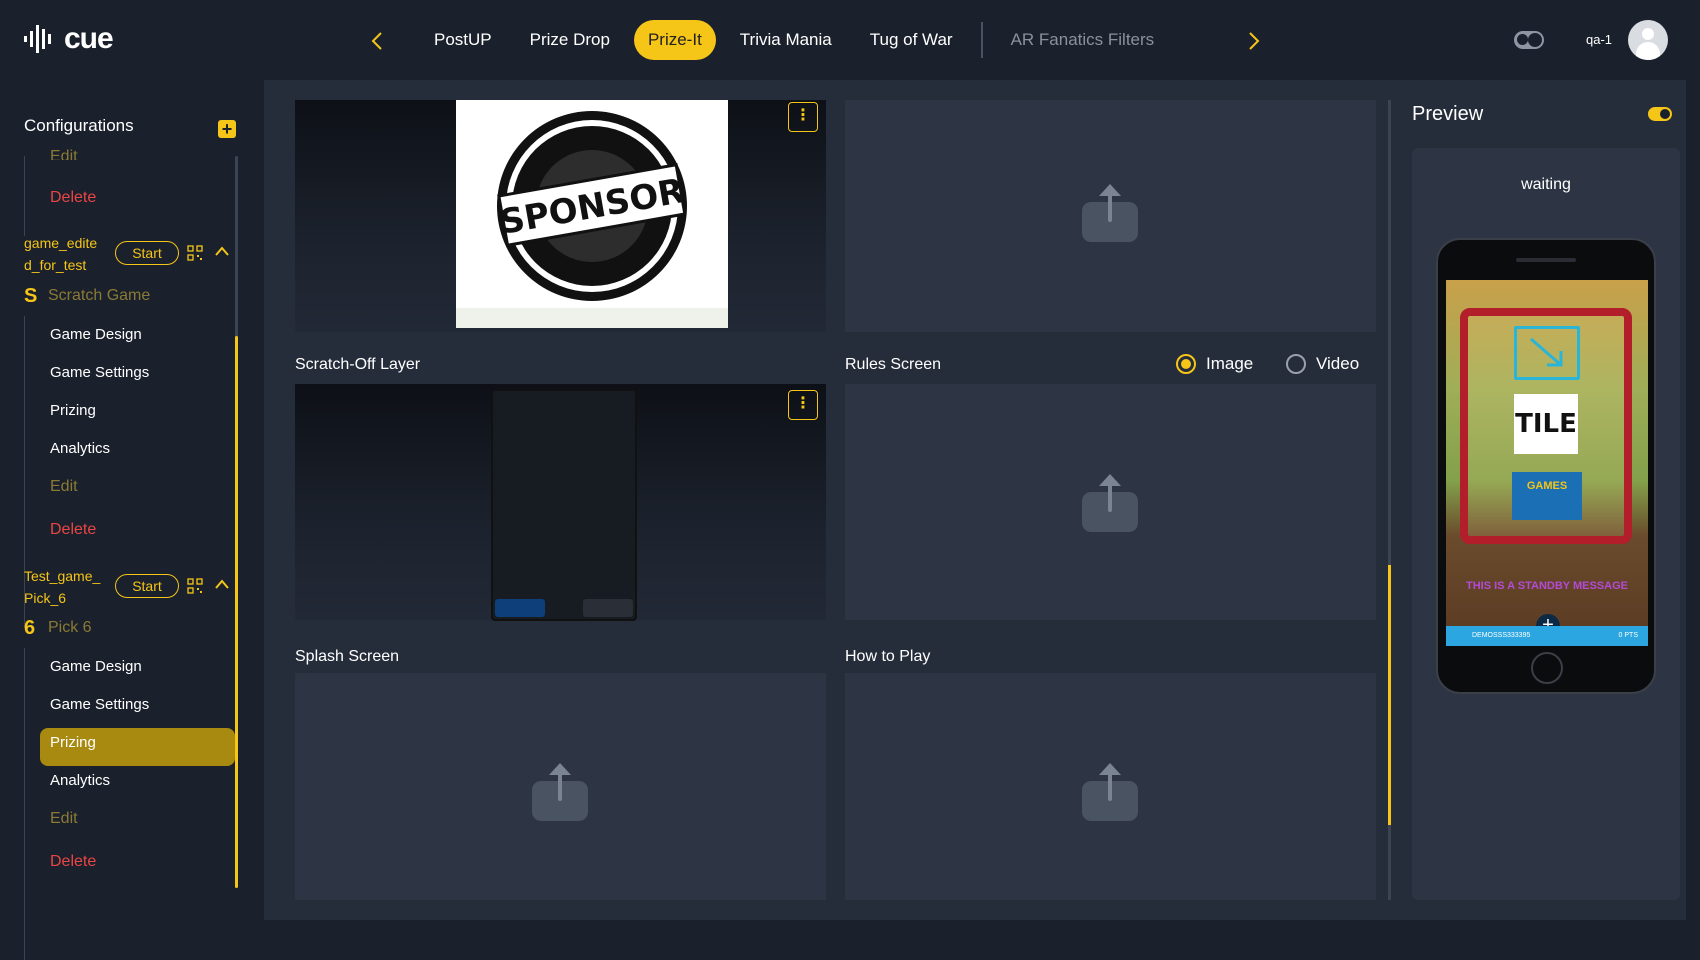 The image size is (1700, 960). Describe the element at coordinates (31, 296) in the screenshot. I see `scratch-game-icon: S` at that location.